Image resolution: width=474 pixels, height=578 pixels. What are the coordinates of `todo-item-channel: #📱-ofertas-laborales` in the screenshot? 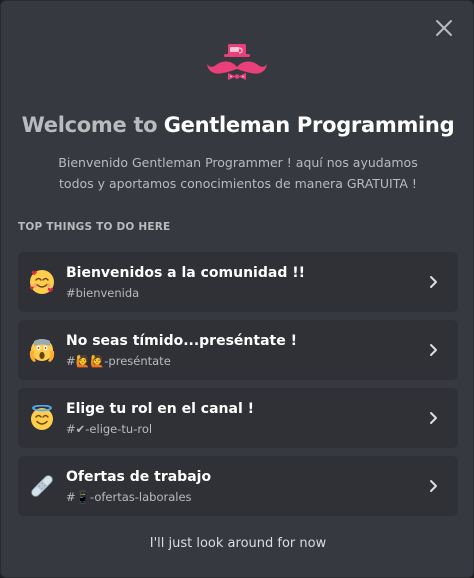 It's located at (129, 497).